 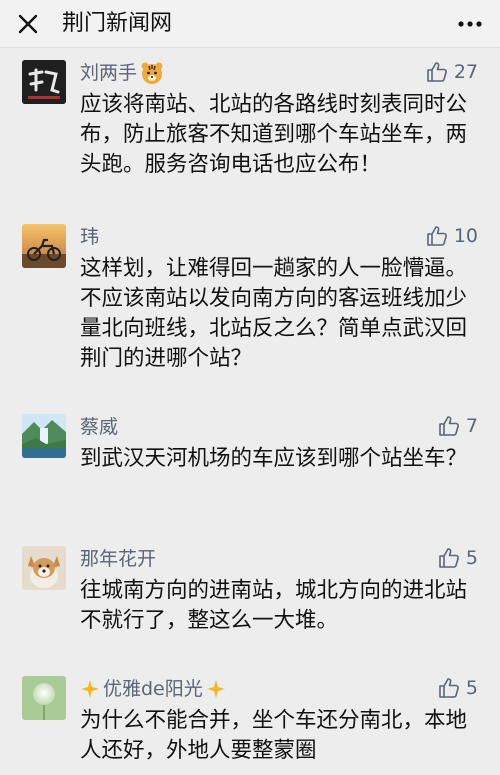 I want to click on more-button, so click(x=470, y=24).